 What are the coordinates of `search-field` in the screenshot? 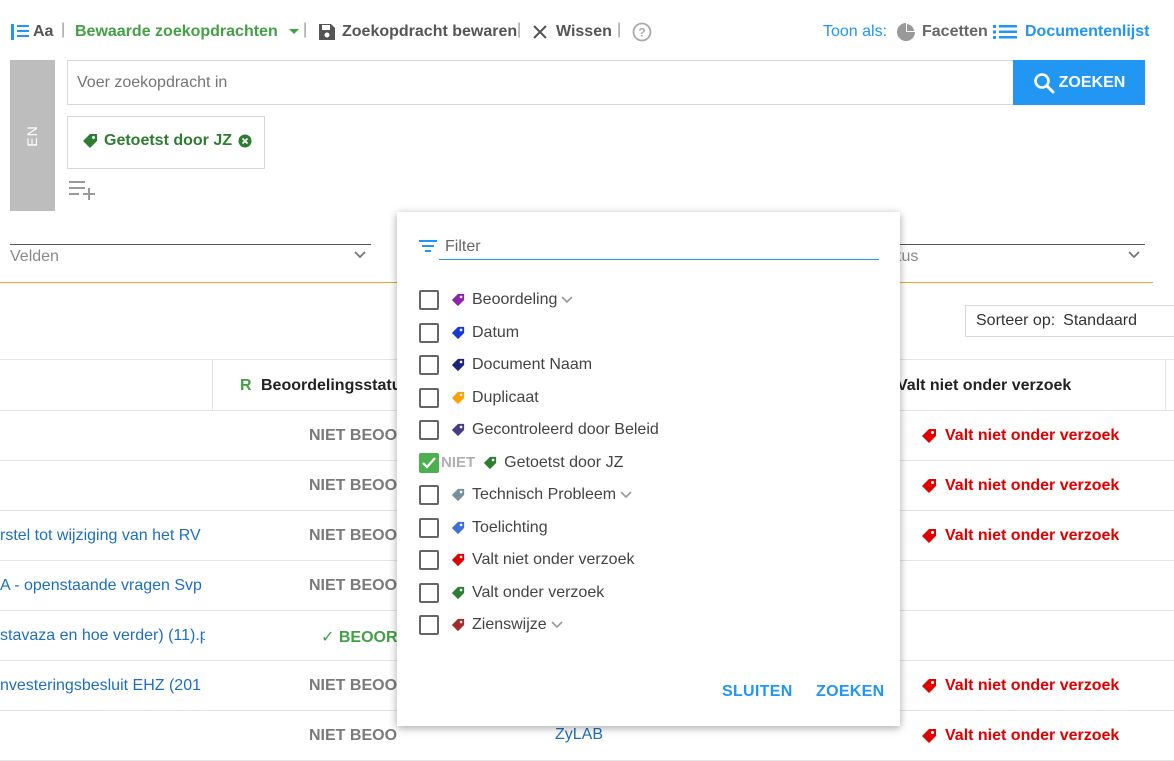 It's located at (540, 82).